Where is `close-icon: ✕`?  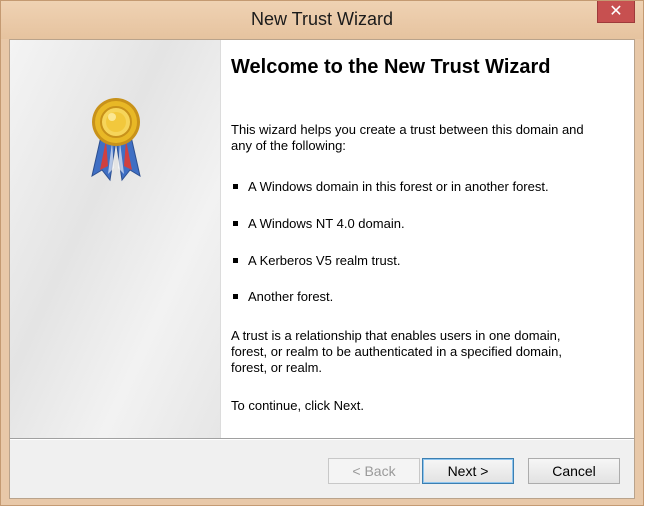
close-icon: ✕ is located at coordinates (616, 10).